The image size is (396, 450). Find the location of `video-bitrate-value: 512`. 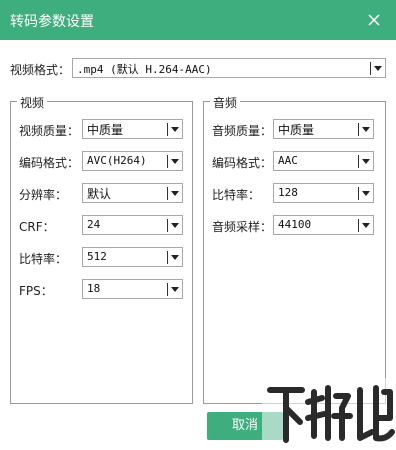

video-bitrate-value: 512 is located at coordinates (97, 256).